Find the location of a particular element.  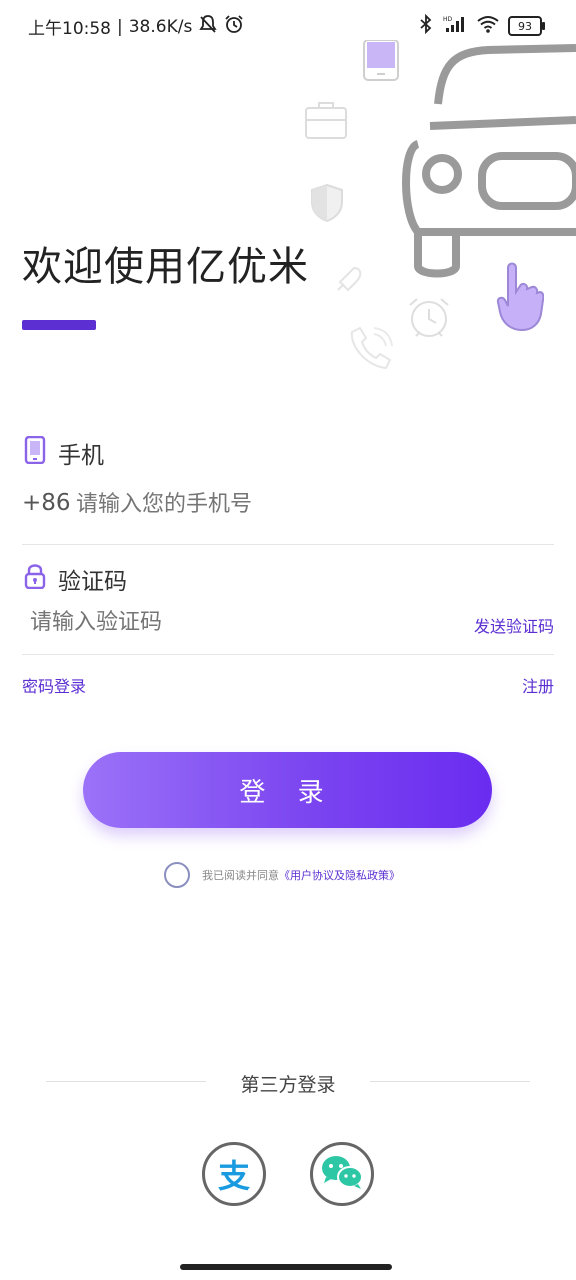

phone-divider is located at coordinates (288, 544).